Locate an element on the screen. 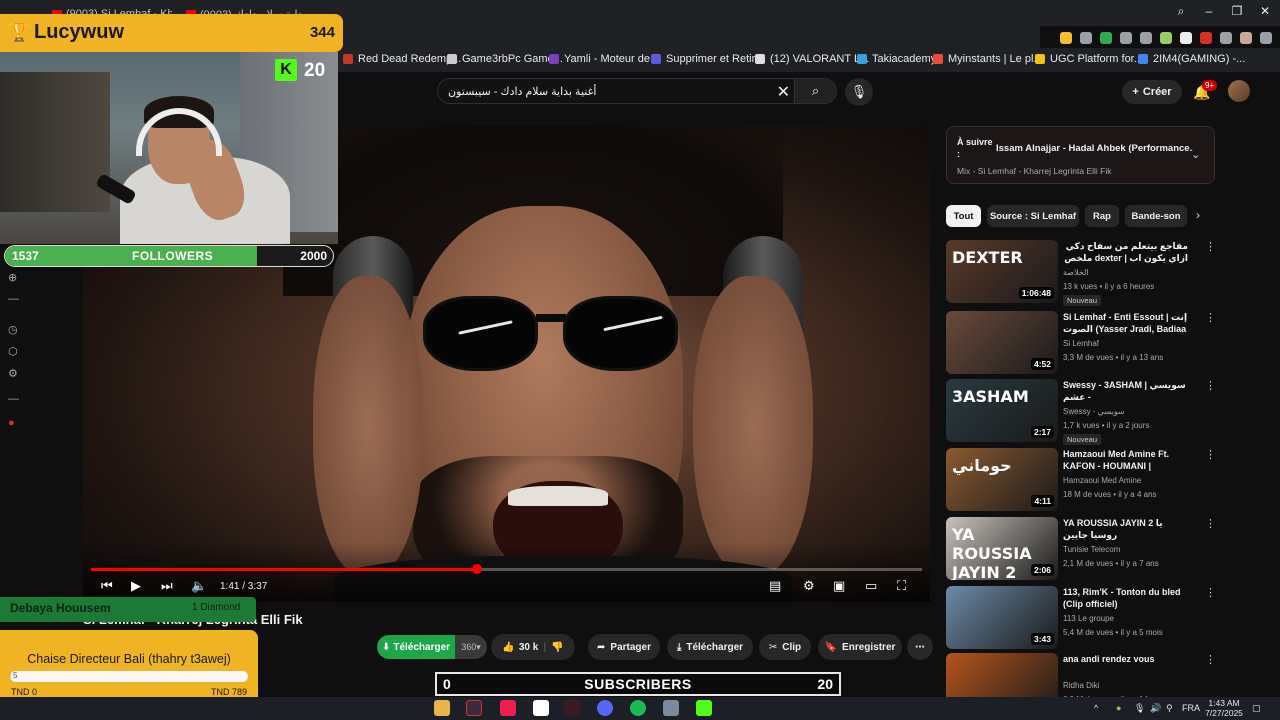 Image resolution: width=1280 pixels, height=720 pixels. subtitles-icon: ▤ is located at coordinates (775, 586).